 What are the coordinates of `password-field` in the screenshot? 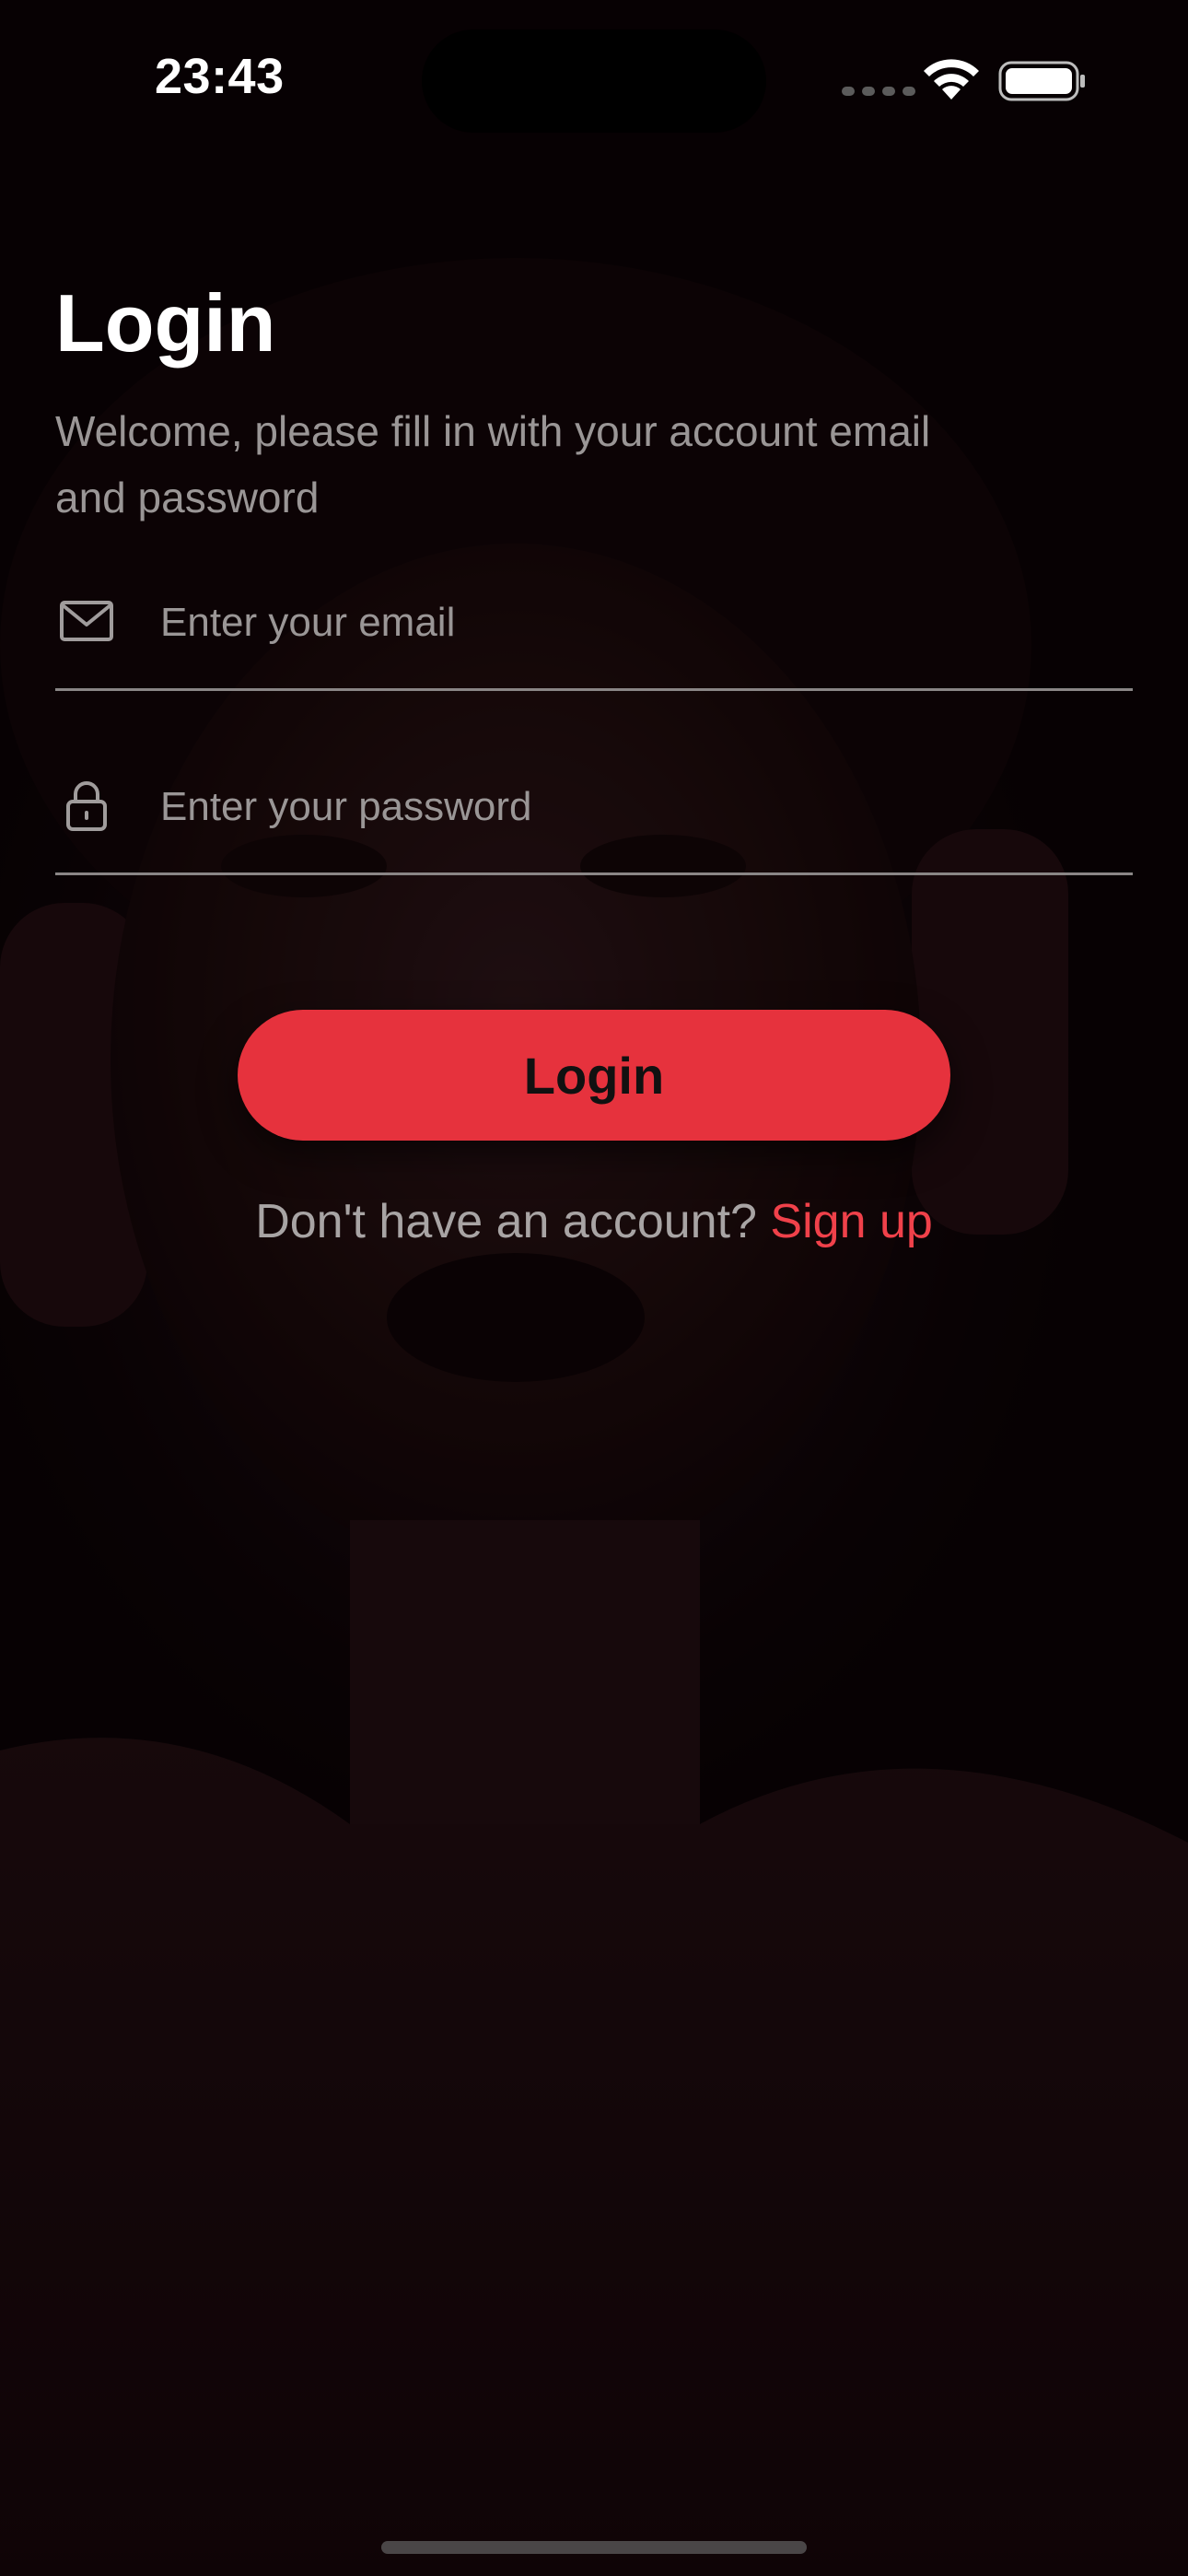 It's located at (594, 820).